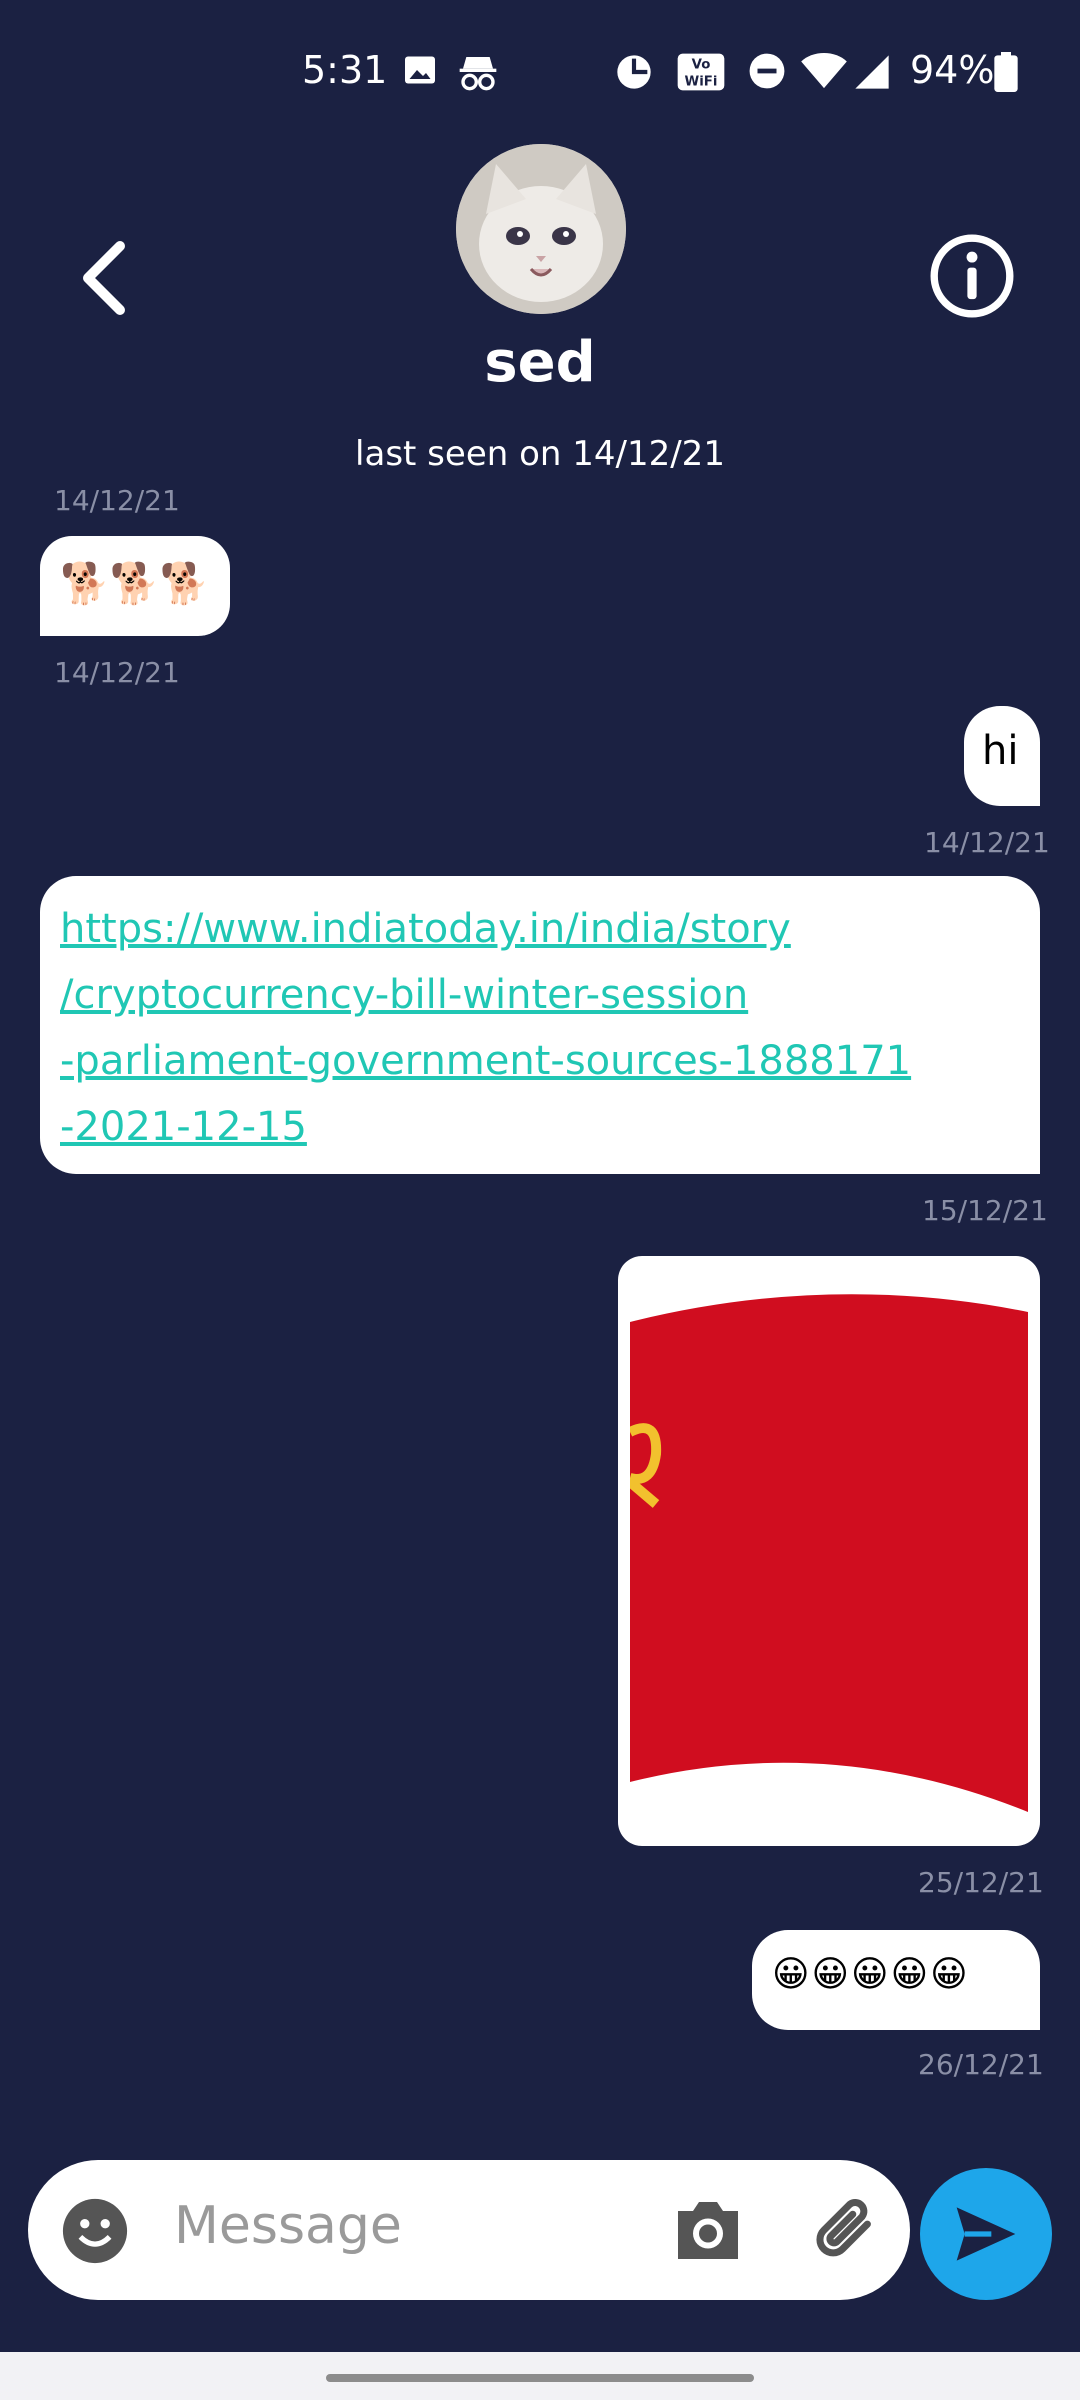 This screenshot has width=1080, height=2400. What do you see at coordinates (540, 2378) in the screenshot?
I see `home-gesture-pill` at bounding box center [540, 2378].